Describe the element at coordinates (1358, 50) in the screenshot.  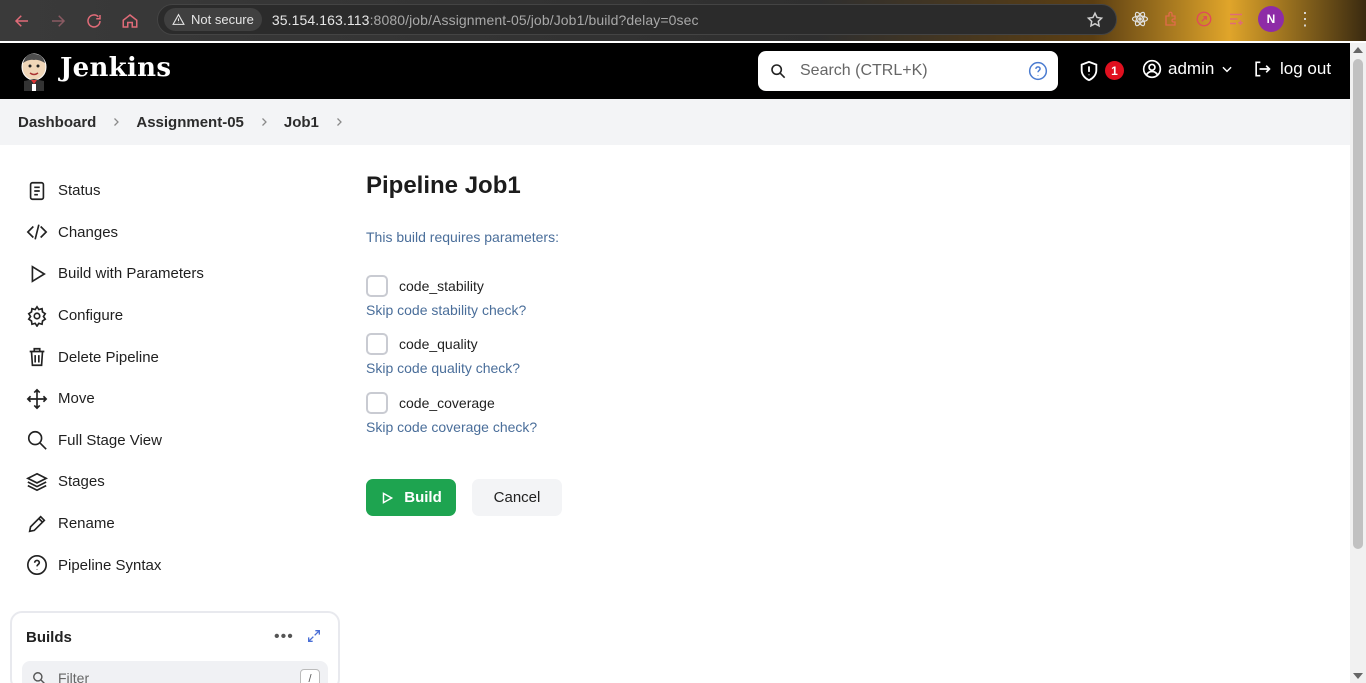
I see `scroll-up-arrow-icon` at that location.